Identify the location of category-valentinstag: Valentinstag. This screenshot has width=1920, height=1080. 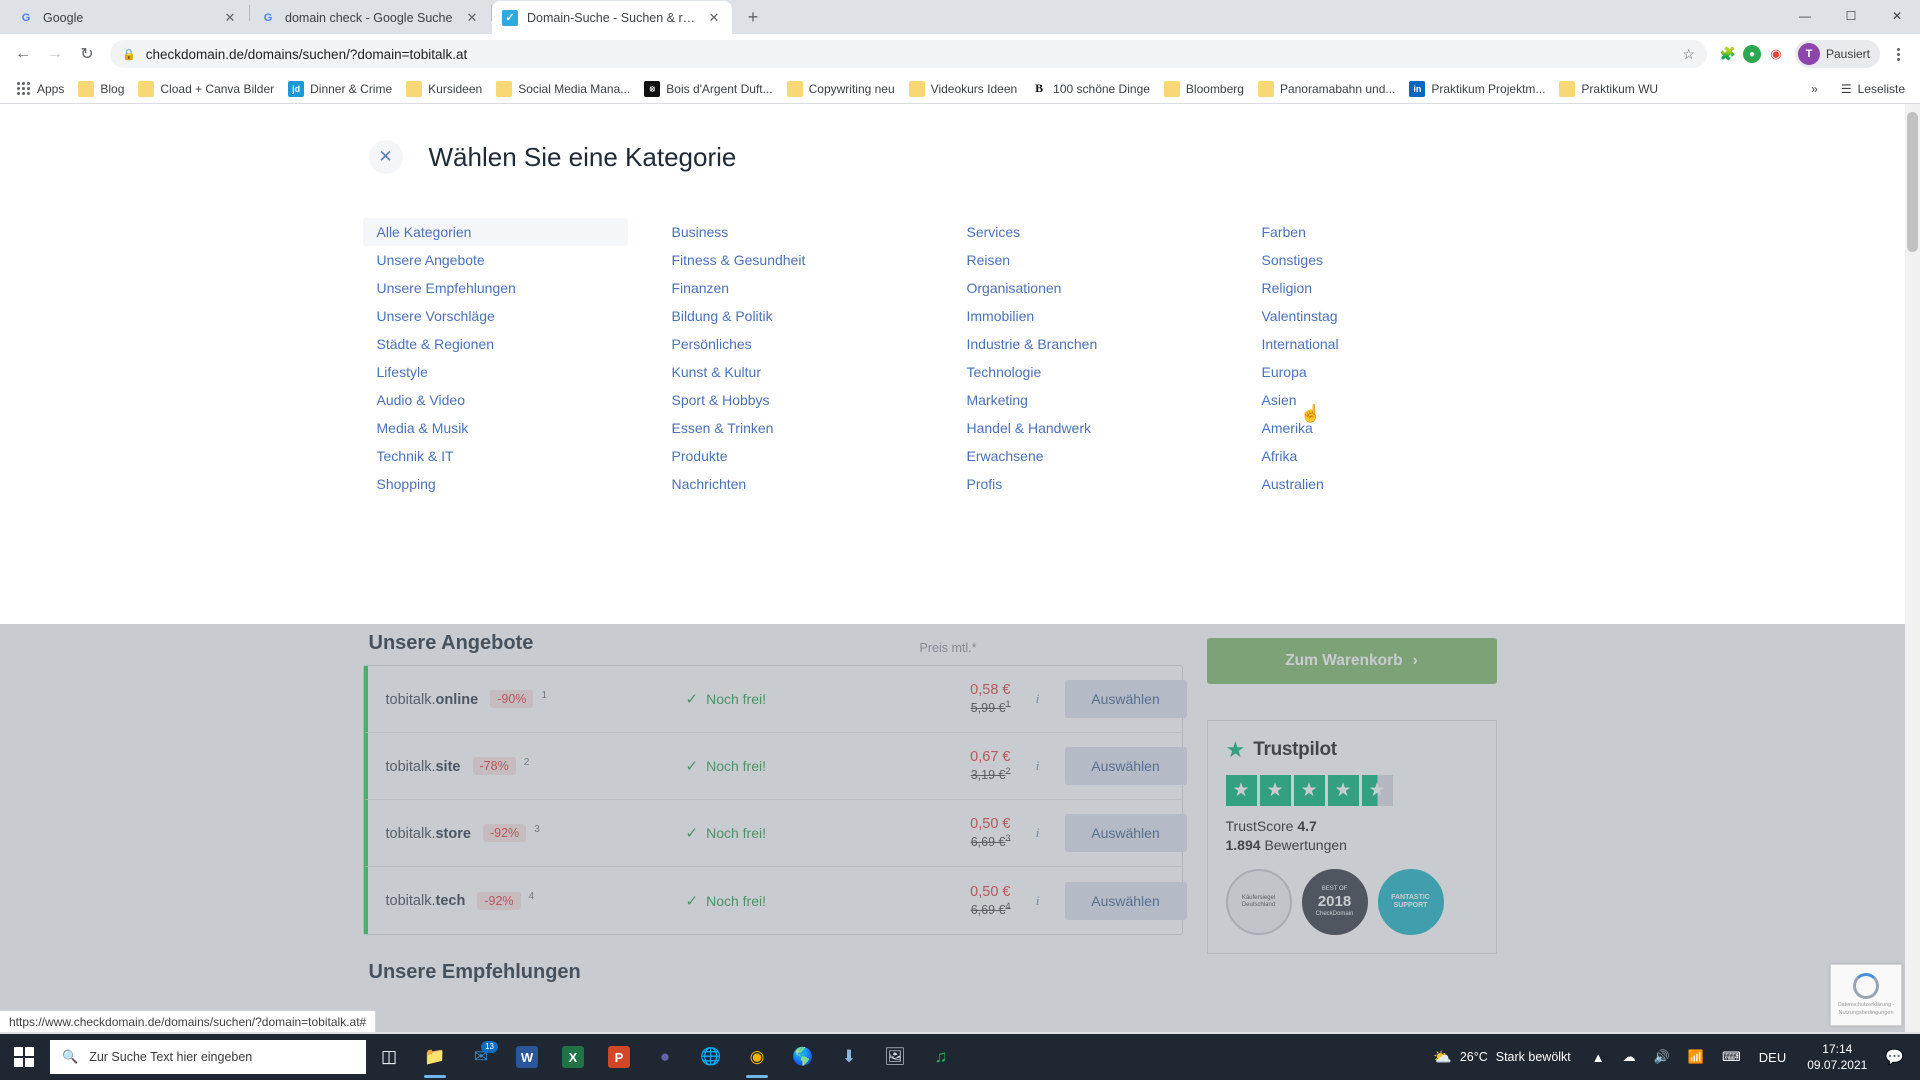
(1300, 316).